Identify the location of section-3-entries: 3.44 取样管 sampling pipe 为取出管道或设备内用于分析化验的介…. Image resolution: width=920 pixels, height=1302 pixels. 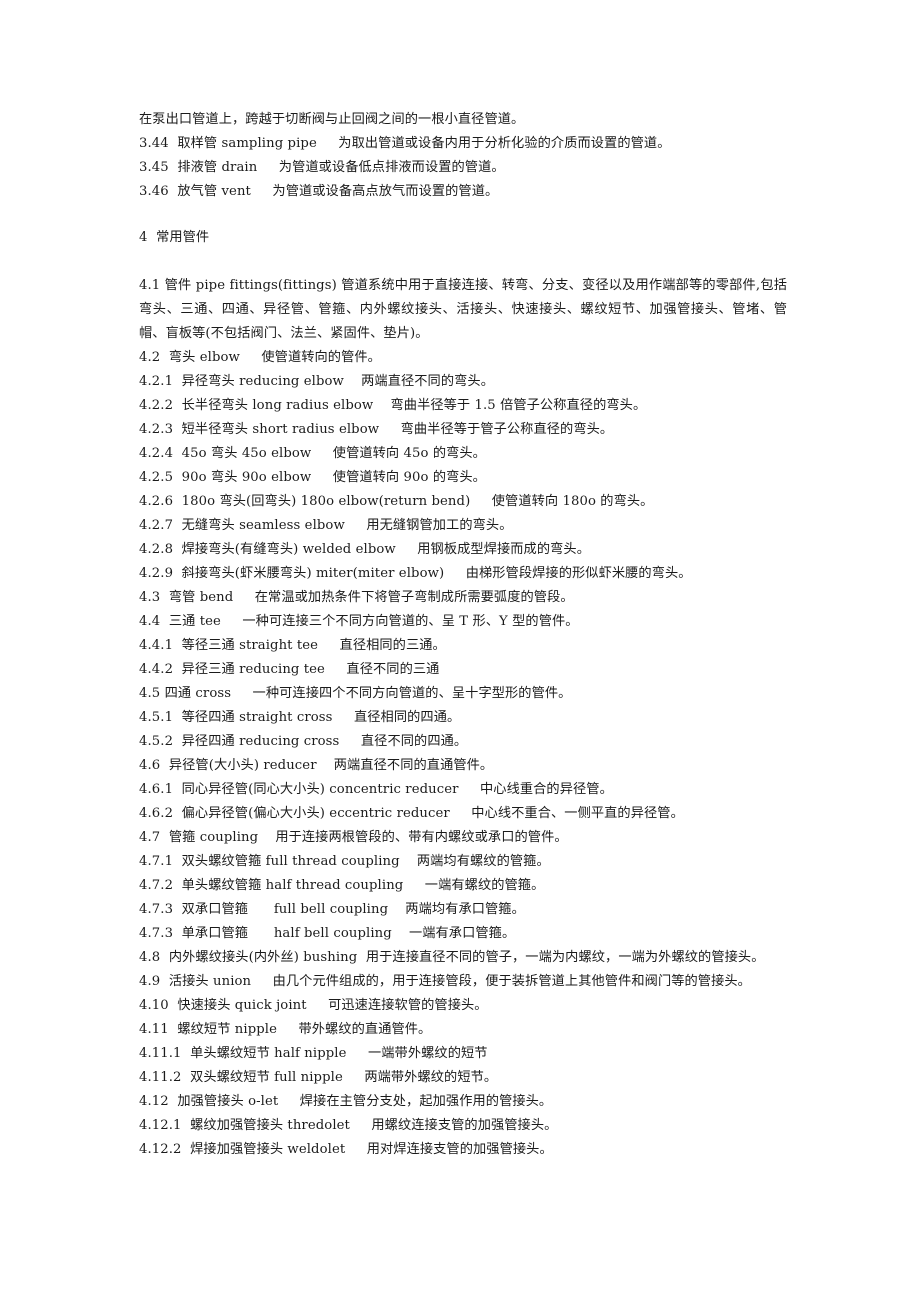
(463, 168).